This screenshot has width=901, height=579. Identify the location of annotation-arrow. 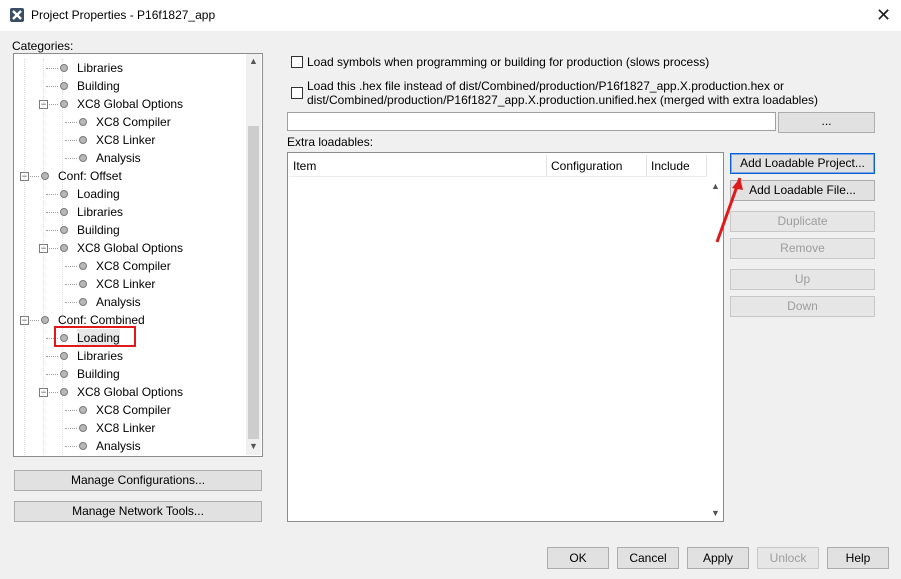
(729, 210).